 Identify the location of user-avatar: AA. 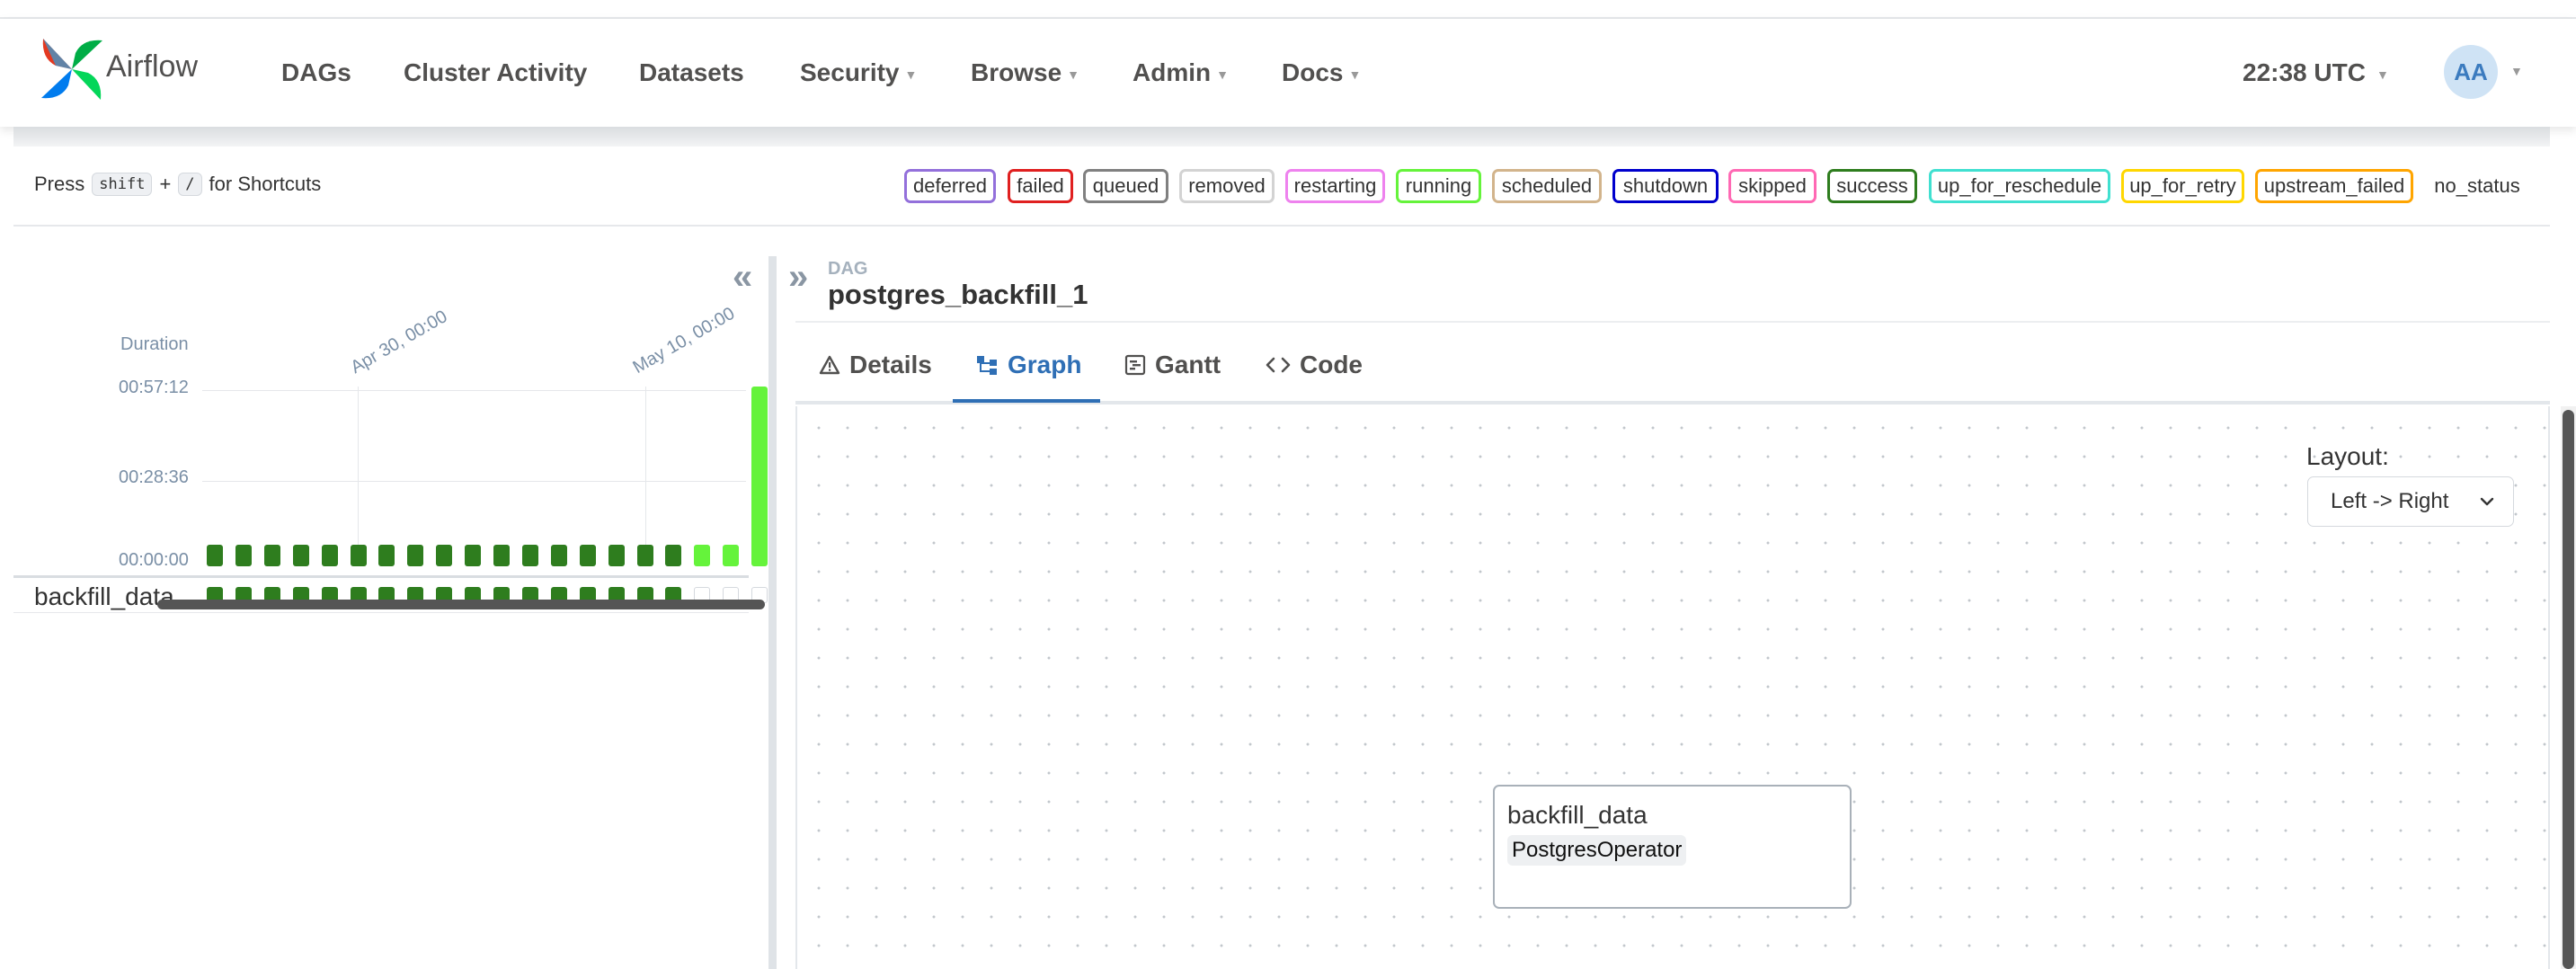
(2471, 72).